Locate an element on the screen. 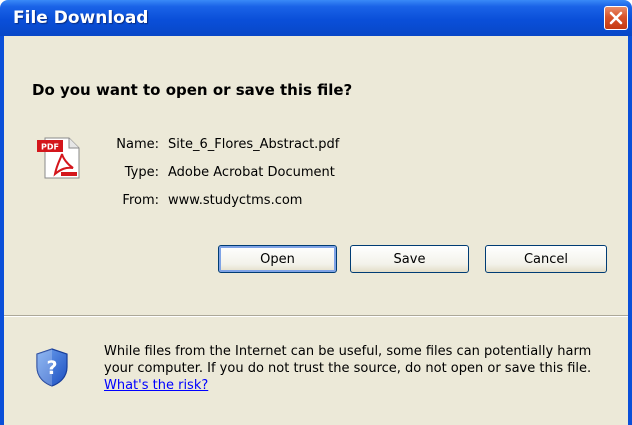  close-icon is located at coordinates (616, 18).